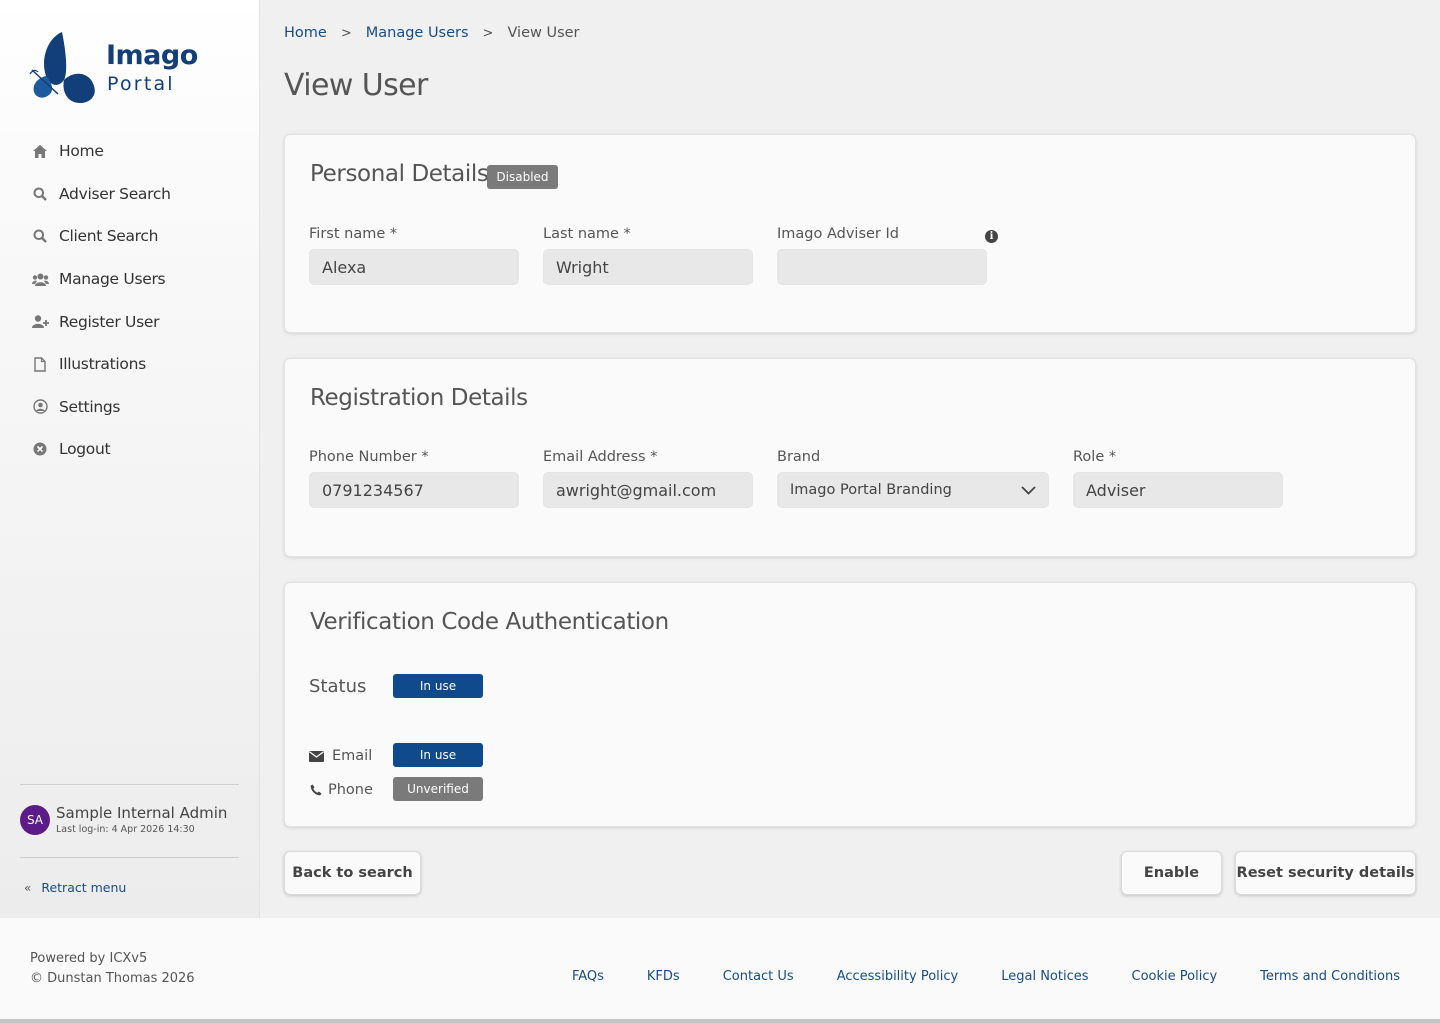 The width and height of the screenshot is (1440, 1023). What do you see at coordinates (102, 364) in the screenshot?
I see `sidebar-item-label: Illustrations` at bounding box center [102, 364].